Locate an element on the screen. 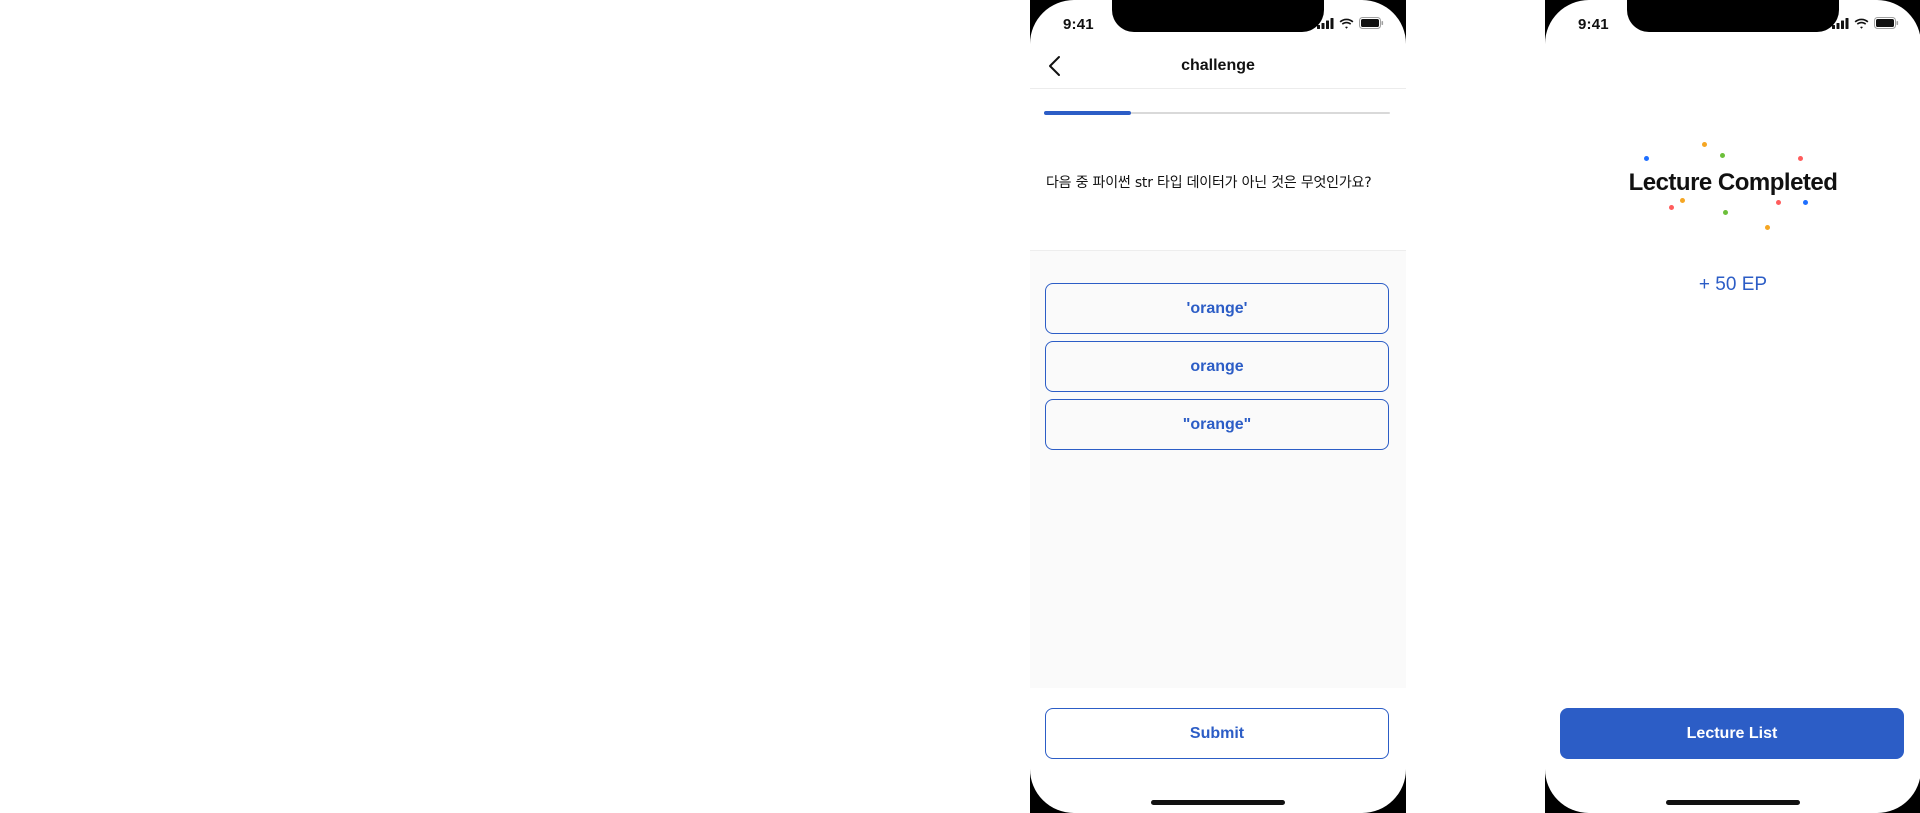 The image size is (1920, 813). nav-bar: challenge is located at coordinates (1218, 66).